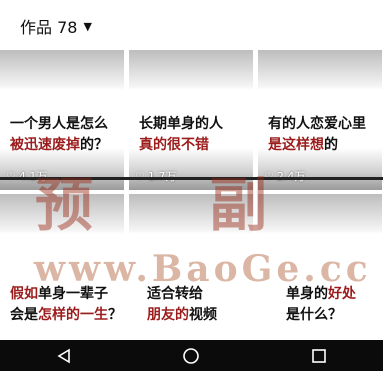 This screenshot has width=383, height=371. I want to click on video-tile: 有的人恋爱心里 是这样想的 ♡2.4万, so click(320, 120).